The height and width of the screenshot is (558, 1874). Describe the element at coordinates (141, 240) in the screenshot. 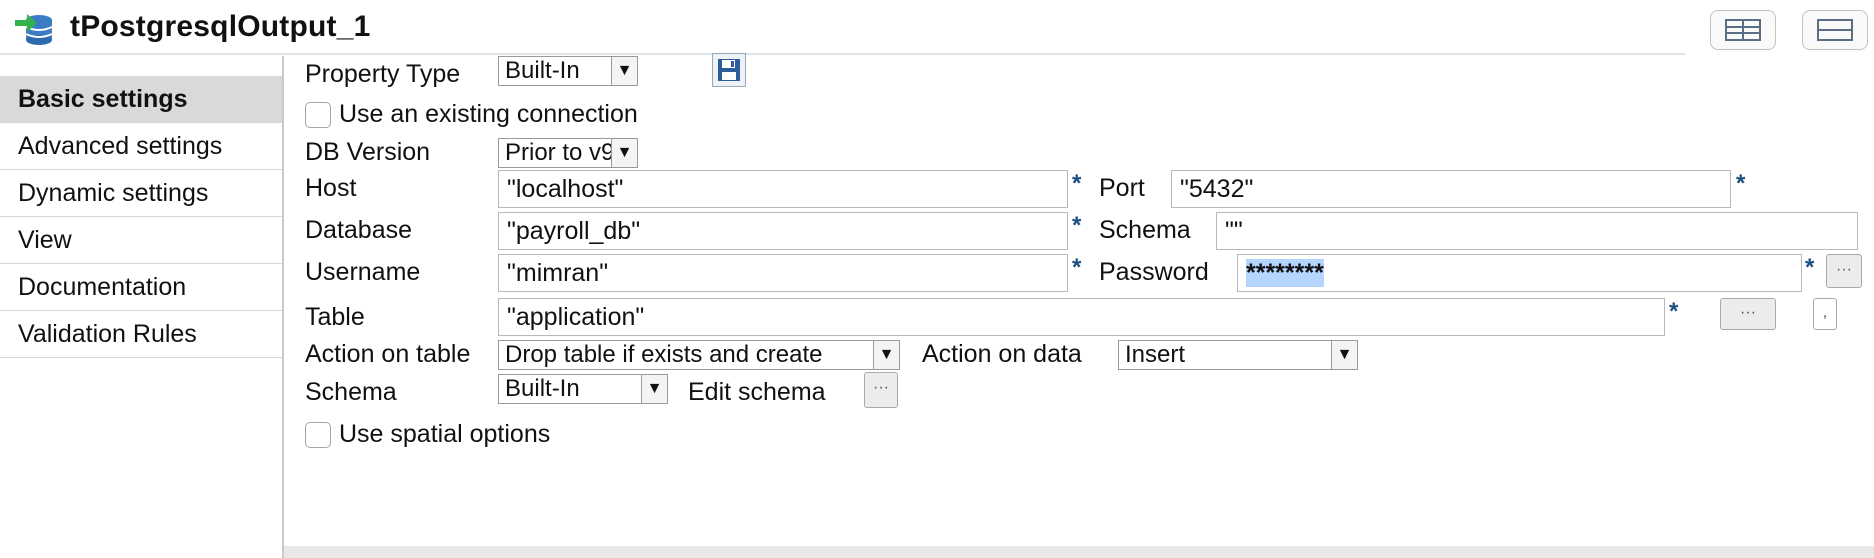

I see `sidebar-item-view: View` at that location.